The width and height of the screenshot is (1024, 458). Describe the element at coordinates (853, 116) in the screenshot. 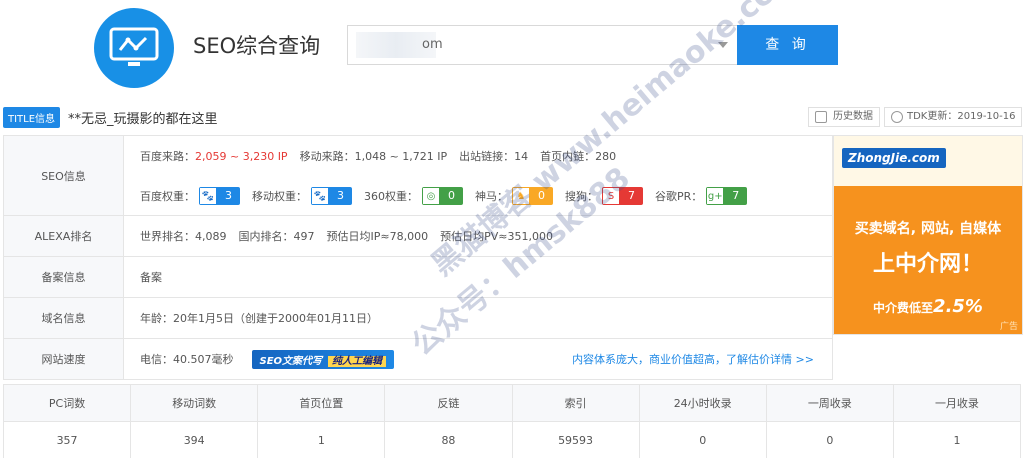

I see `history-button-label: 历史数据` at that location.